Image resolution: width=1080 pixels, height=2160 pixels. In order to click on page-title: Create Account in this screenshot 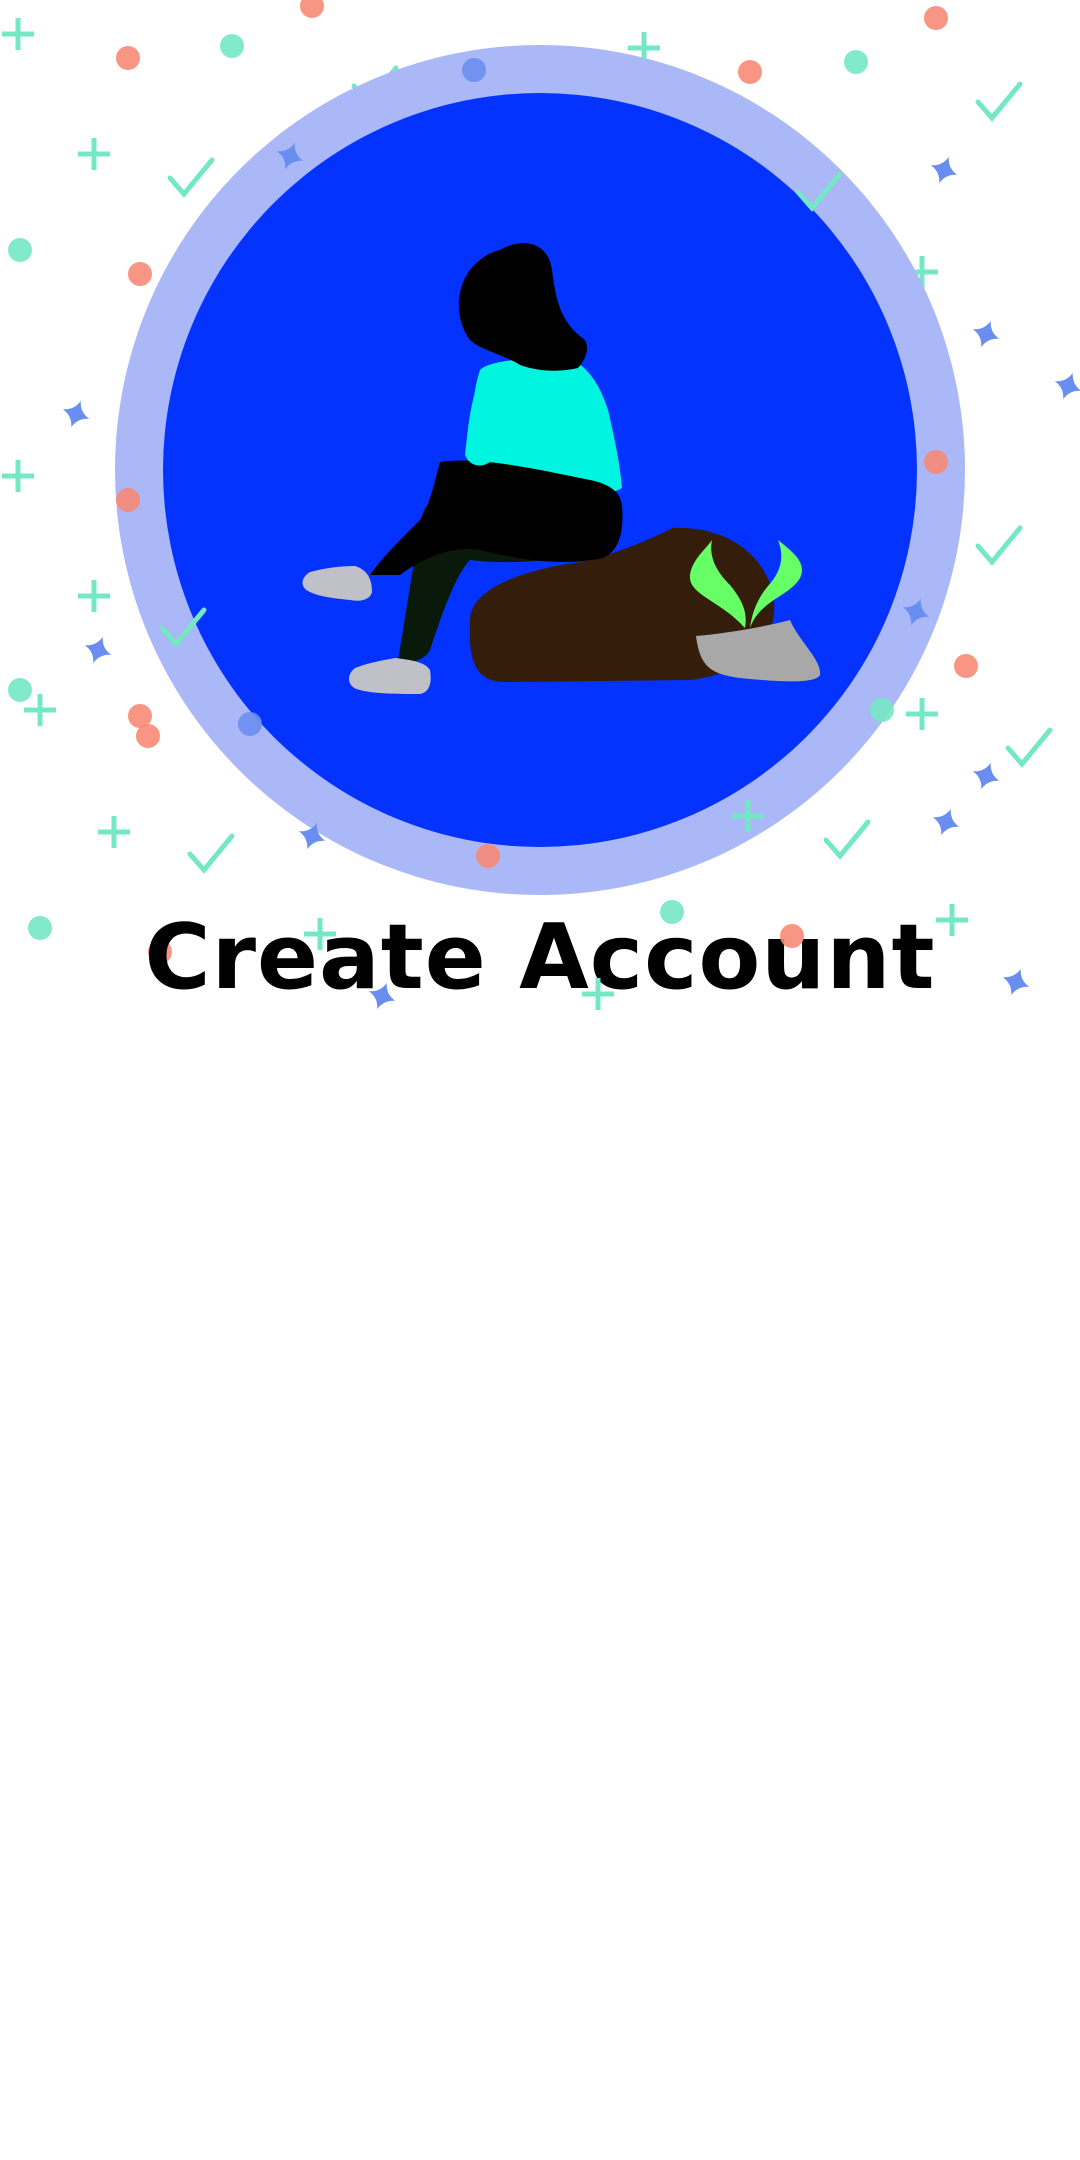, I will do `click(540, 957)`.